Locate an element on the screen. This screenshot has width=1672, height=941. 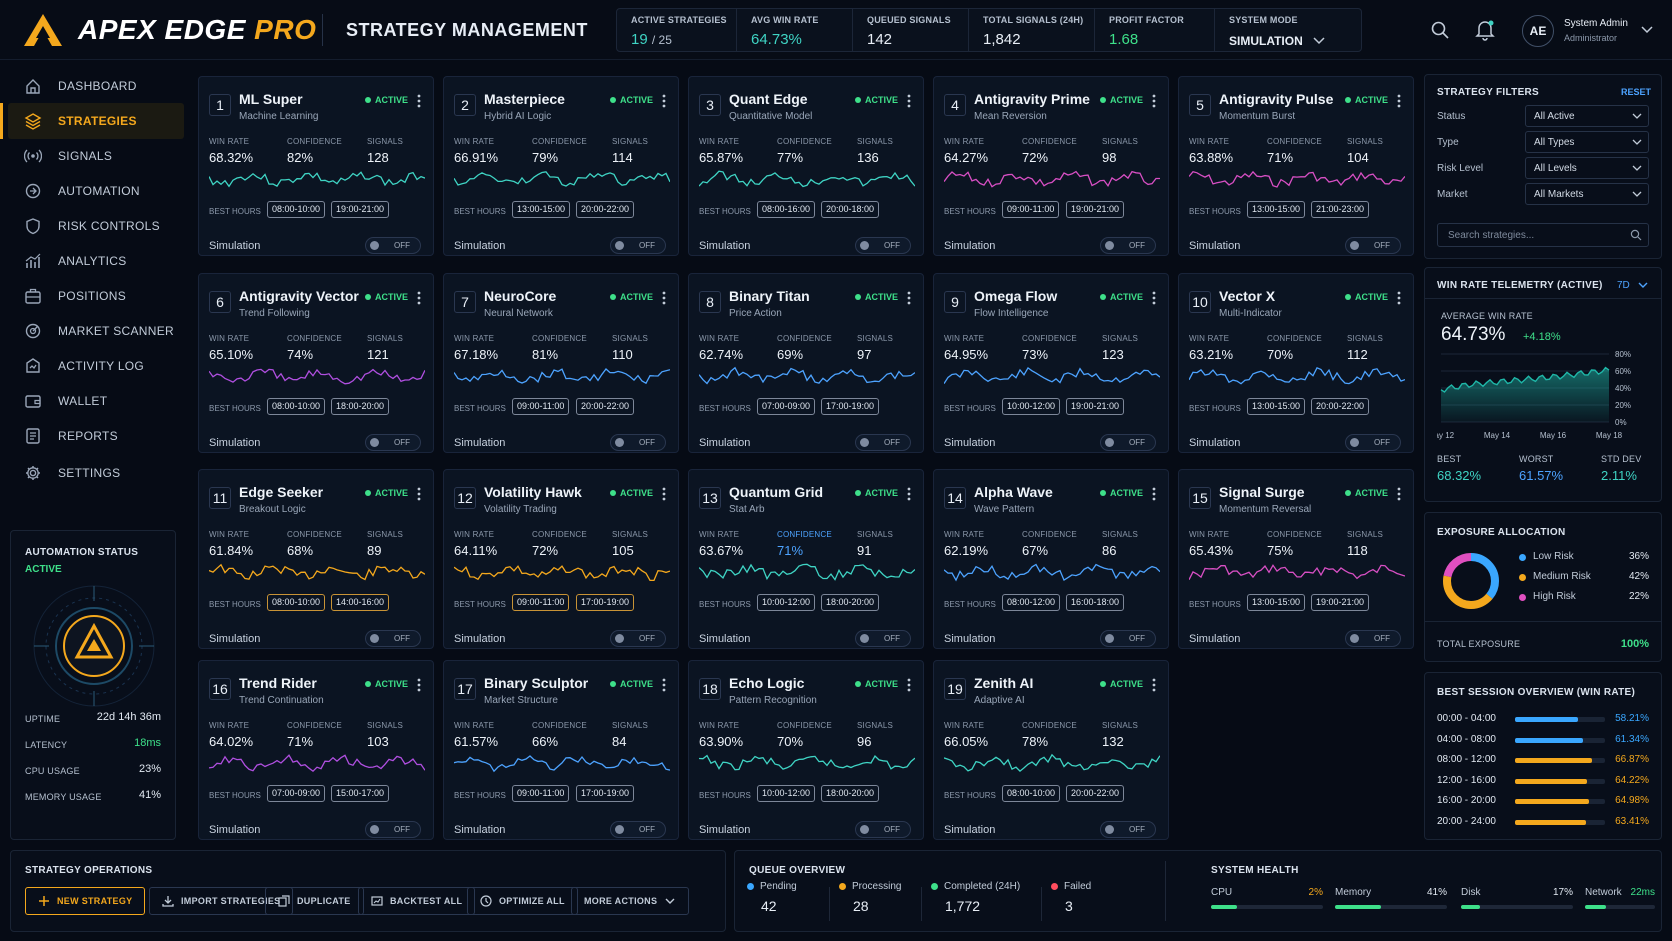
strategy-name: Antigravity Pulse is located at coordinates (1276, 99).